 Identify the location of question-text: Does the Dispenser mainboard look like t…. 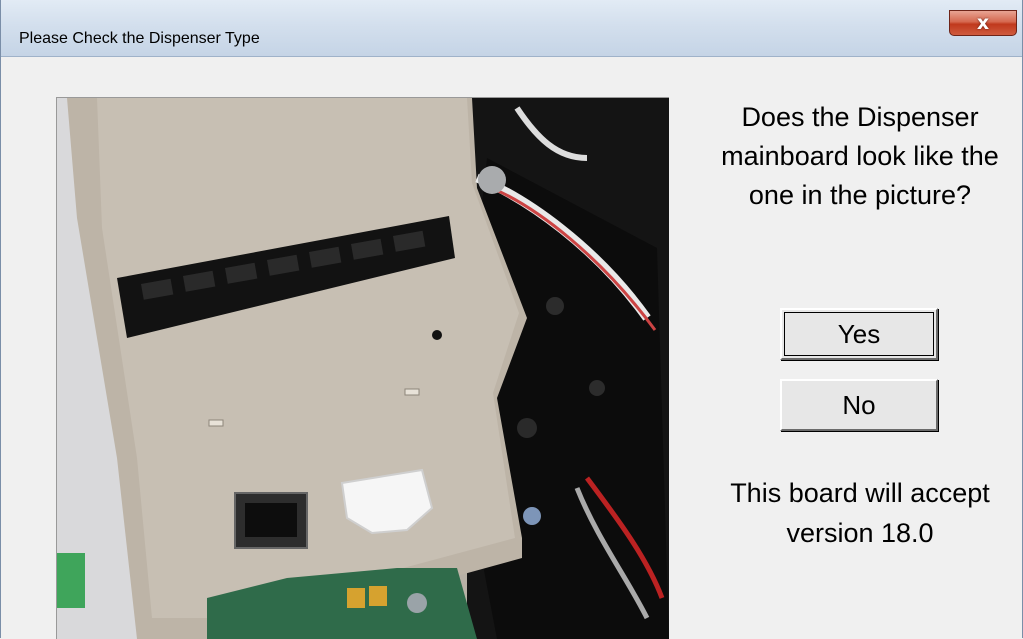
(860, 156).